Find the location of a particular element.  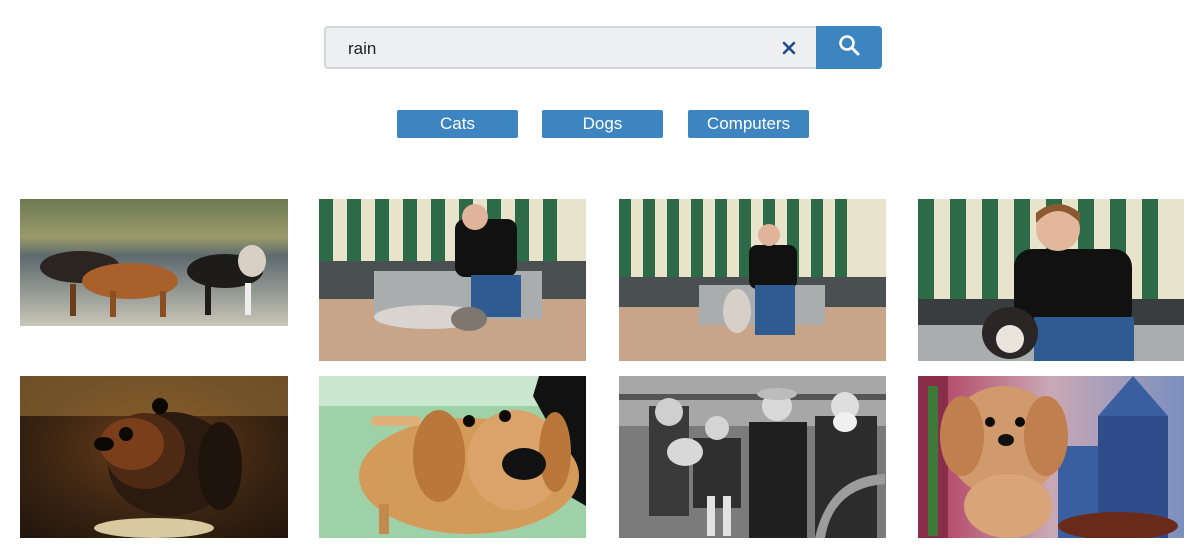

woman-with-husky-photo is located at coordinates (452, 280).